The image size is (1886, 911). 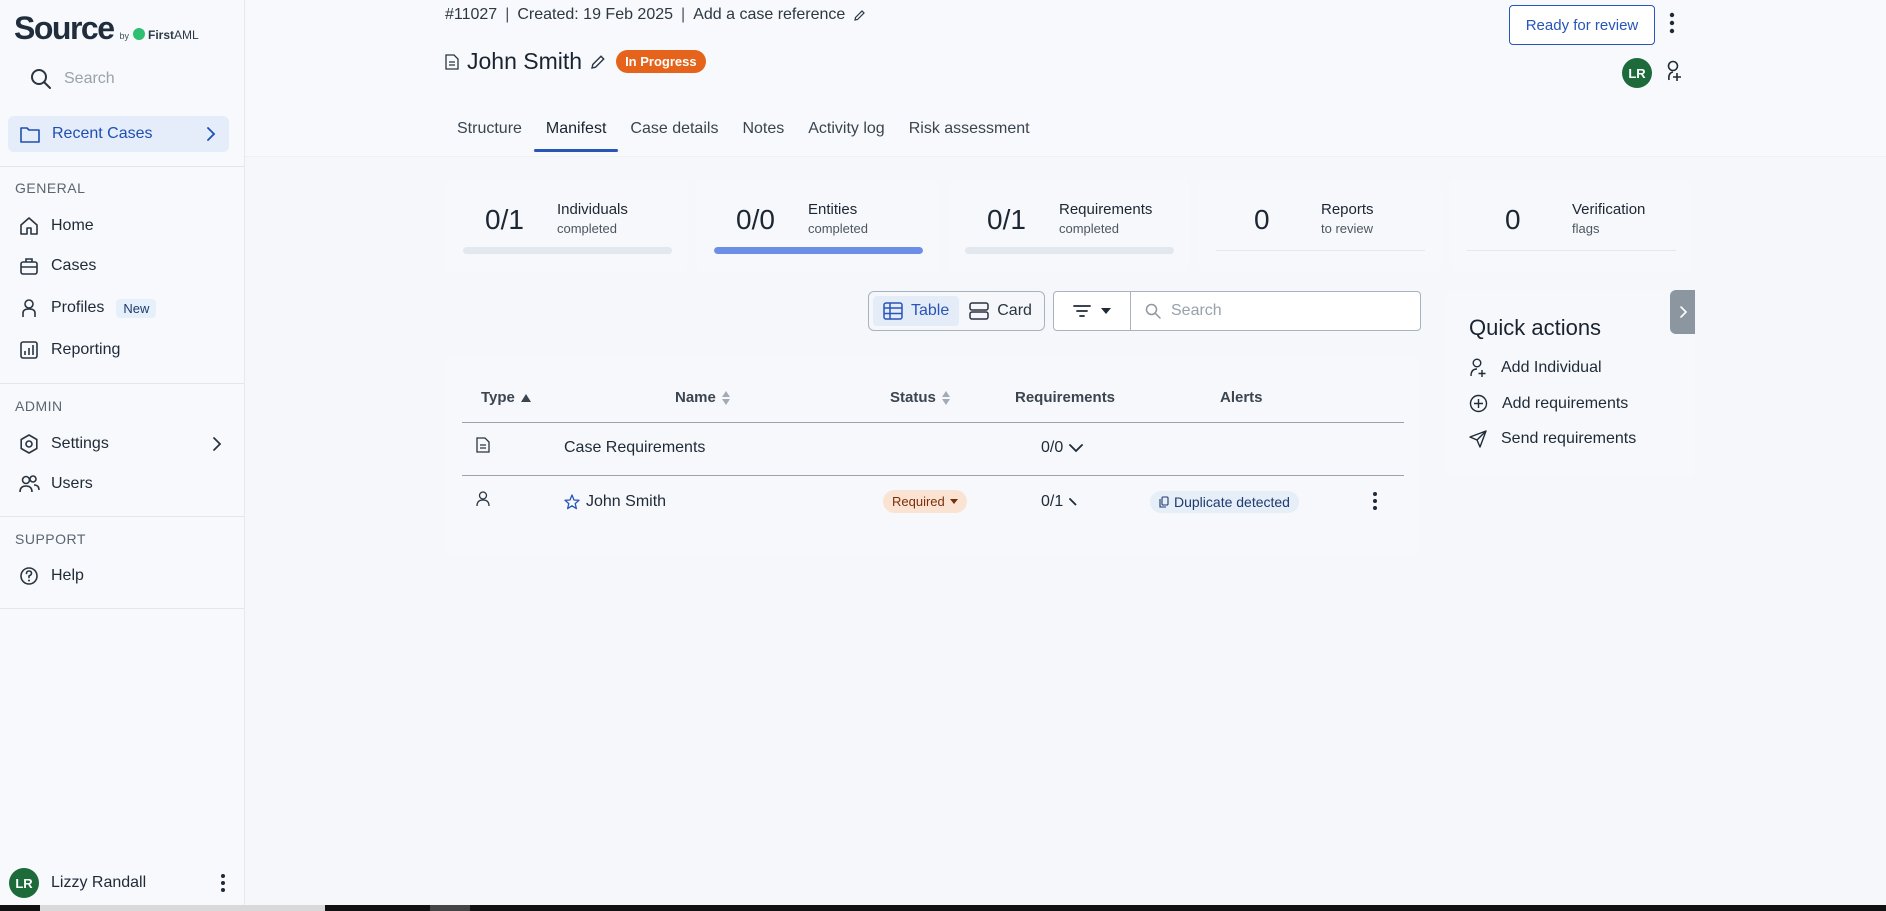 I want to click on nav-item-cases: Cases, so click(x=120, y=266).